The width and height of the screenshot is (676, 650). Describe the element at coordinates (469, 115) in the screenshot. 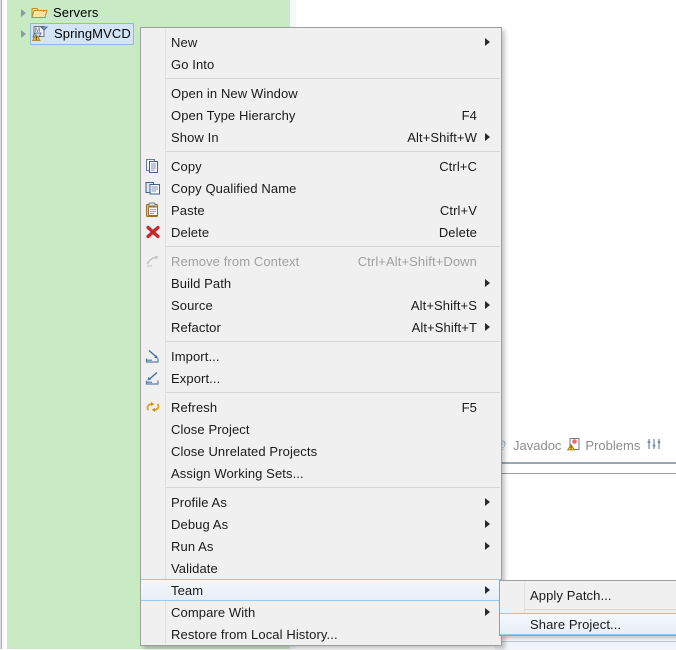

I see `menu-item-accelerator: F4` at that location.